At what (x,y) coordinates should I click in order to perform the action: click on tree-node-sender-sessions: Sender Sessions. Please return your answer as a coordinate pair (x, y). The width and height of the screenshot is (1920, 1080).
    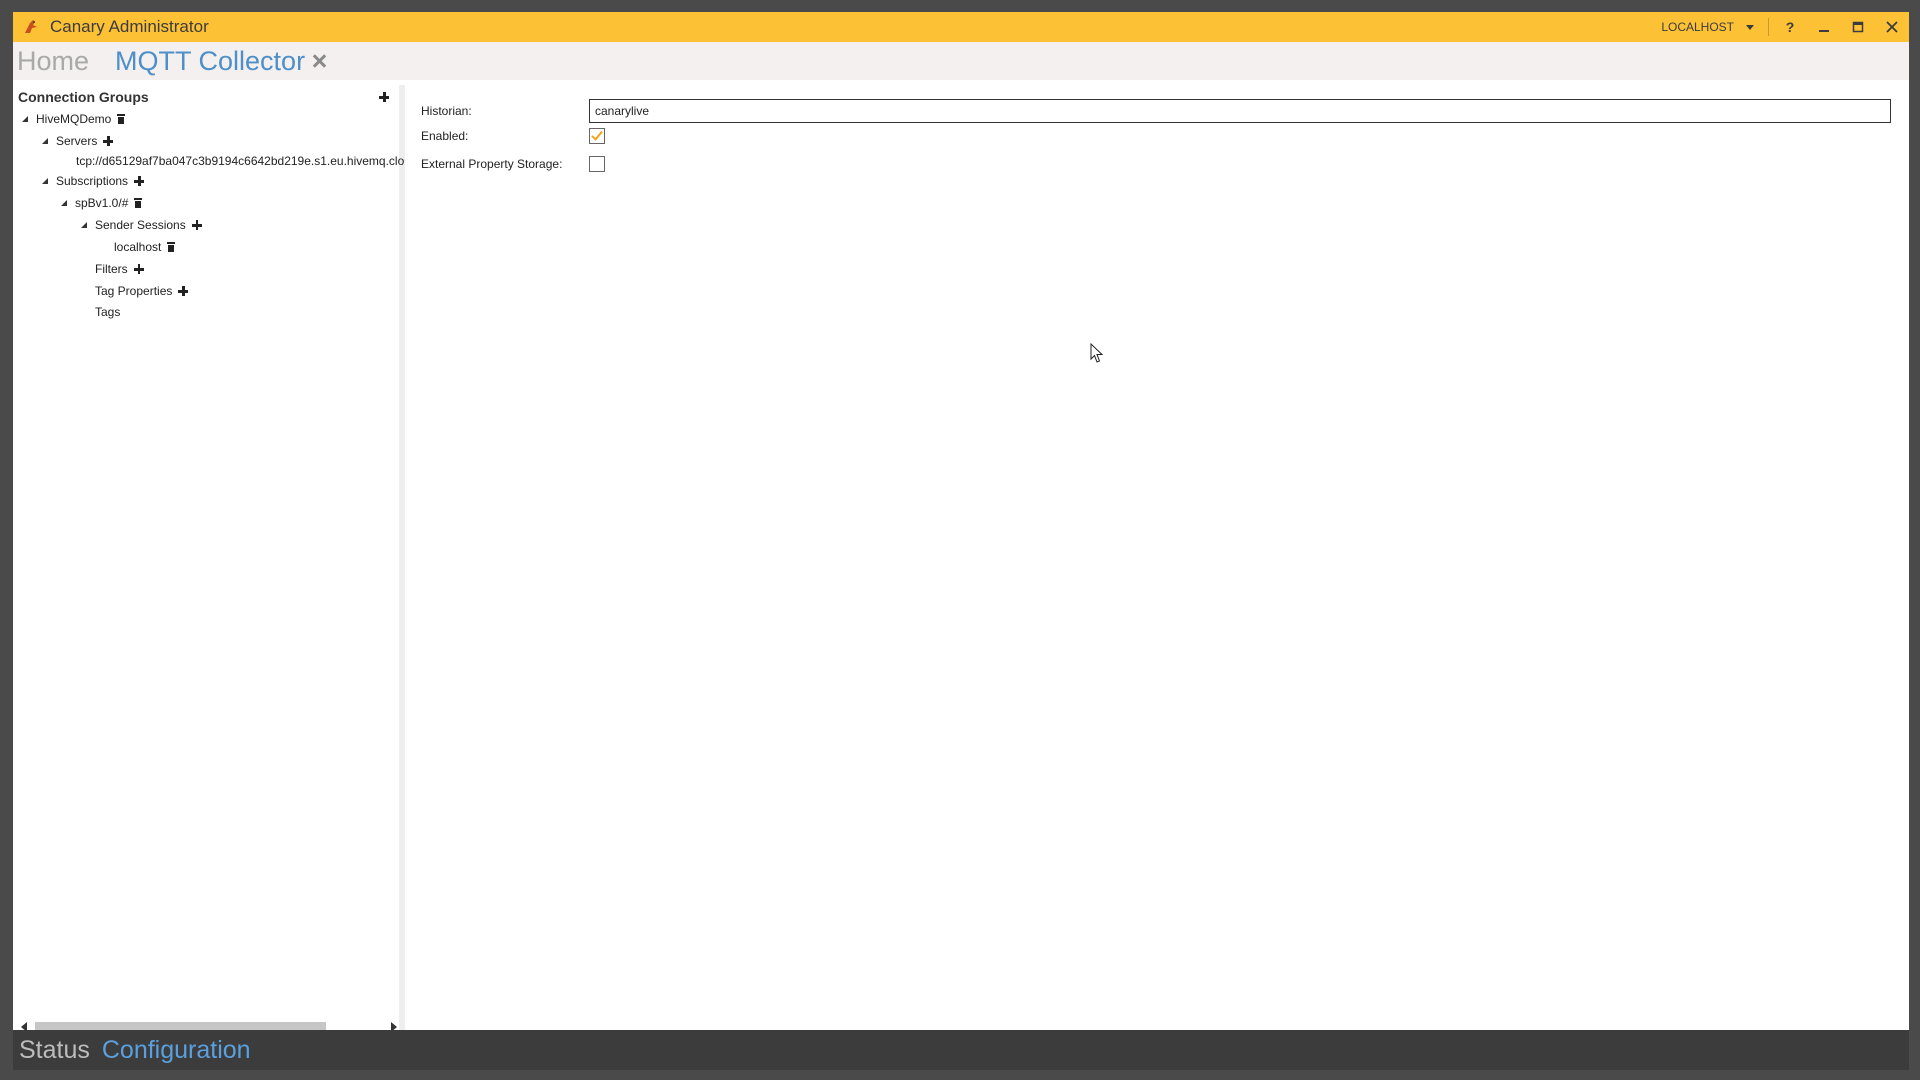
    Looking at the image, I should click on (141, 225).